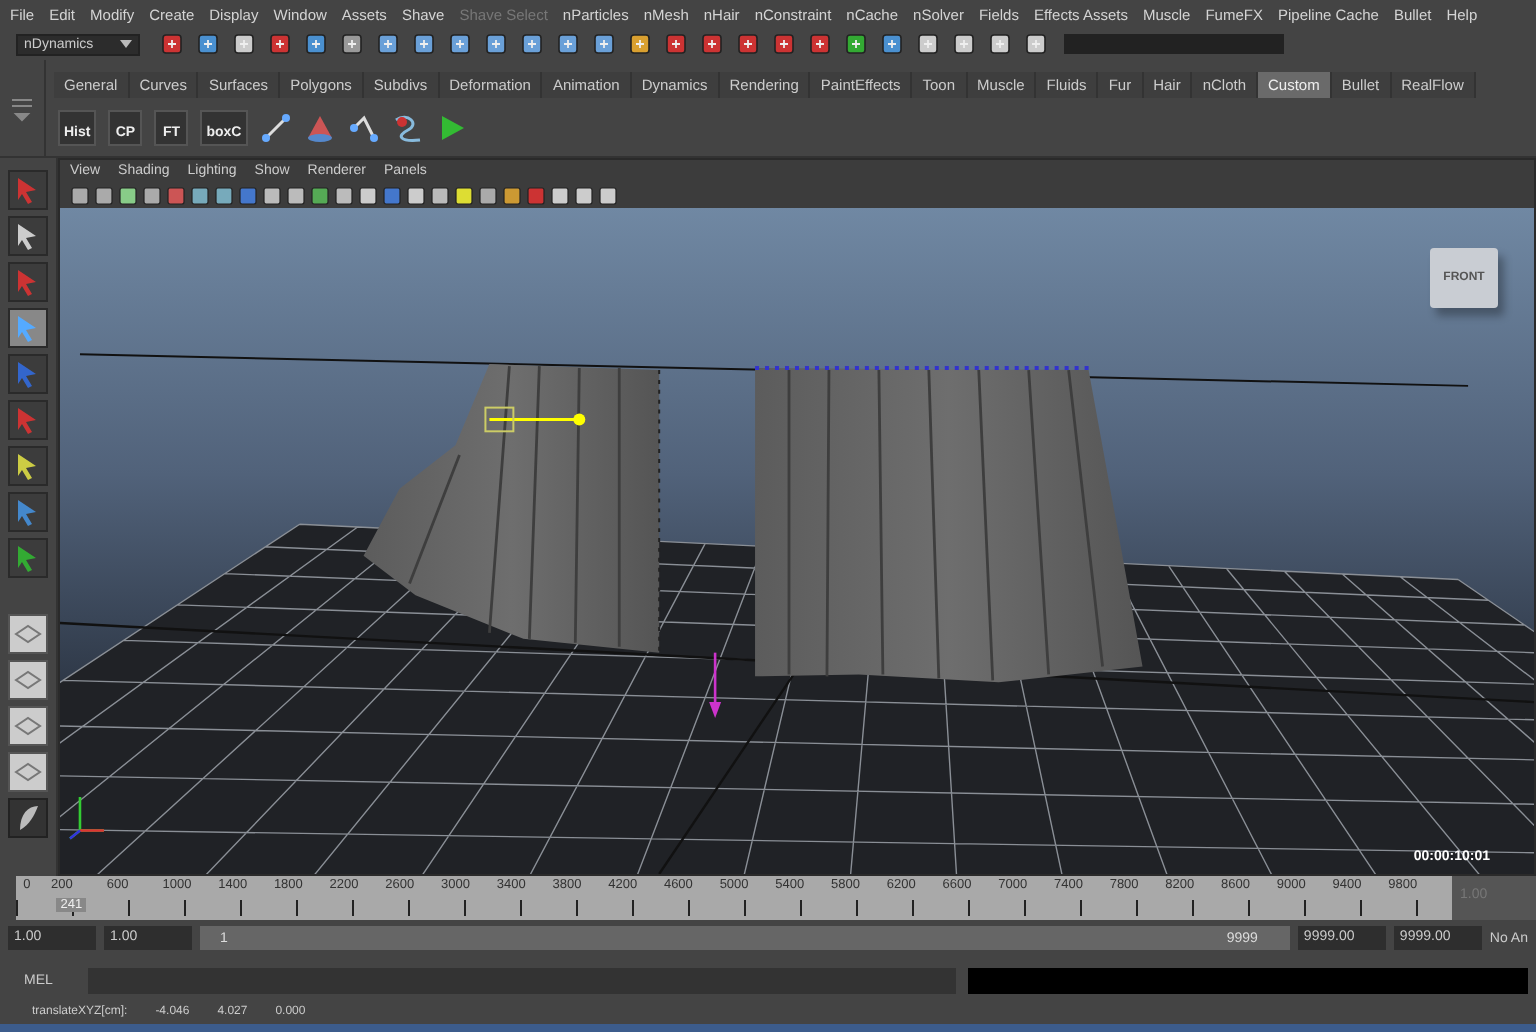  What do you see at coordinates (87, 817) in the screenshot?
I see `axis-gizmo-icon` at bounding box center [87, 817].